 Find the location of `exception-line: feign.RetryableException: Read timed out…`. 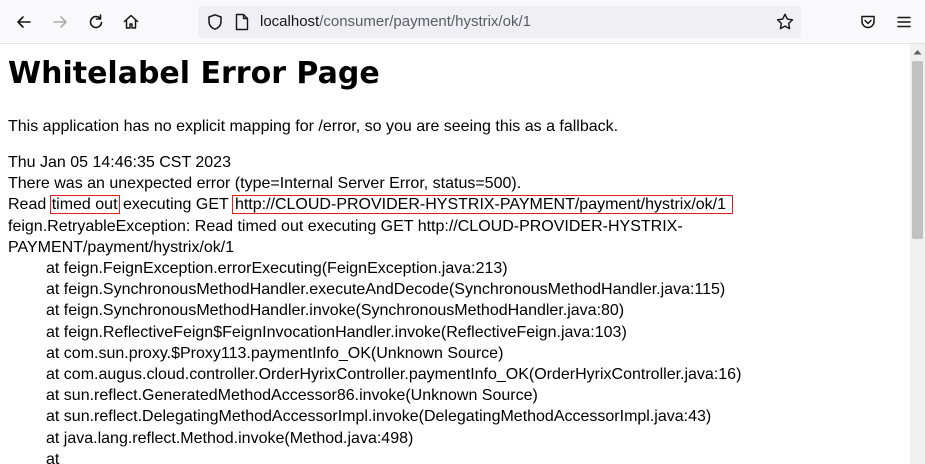

exception-line: feign.RetryableException: Read timed out… is located at coordinates (345, 236).